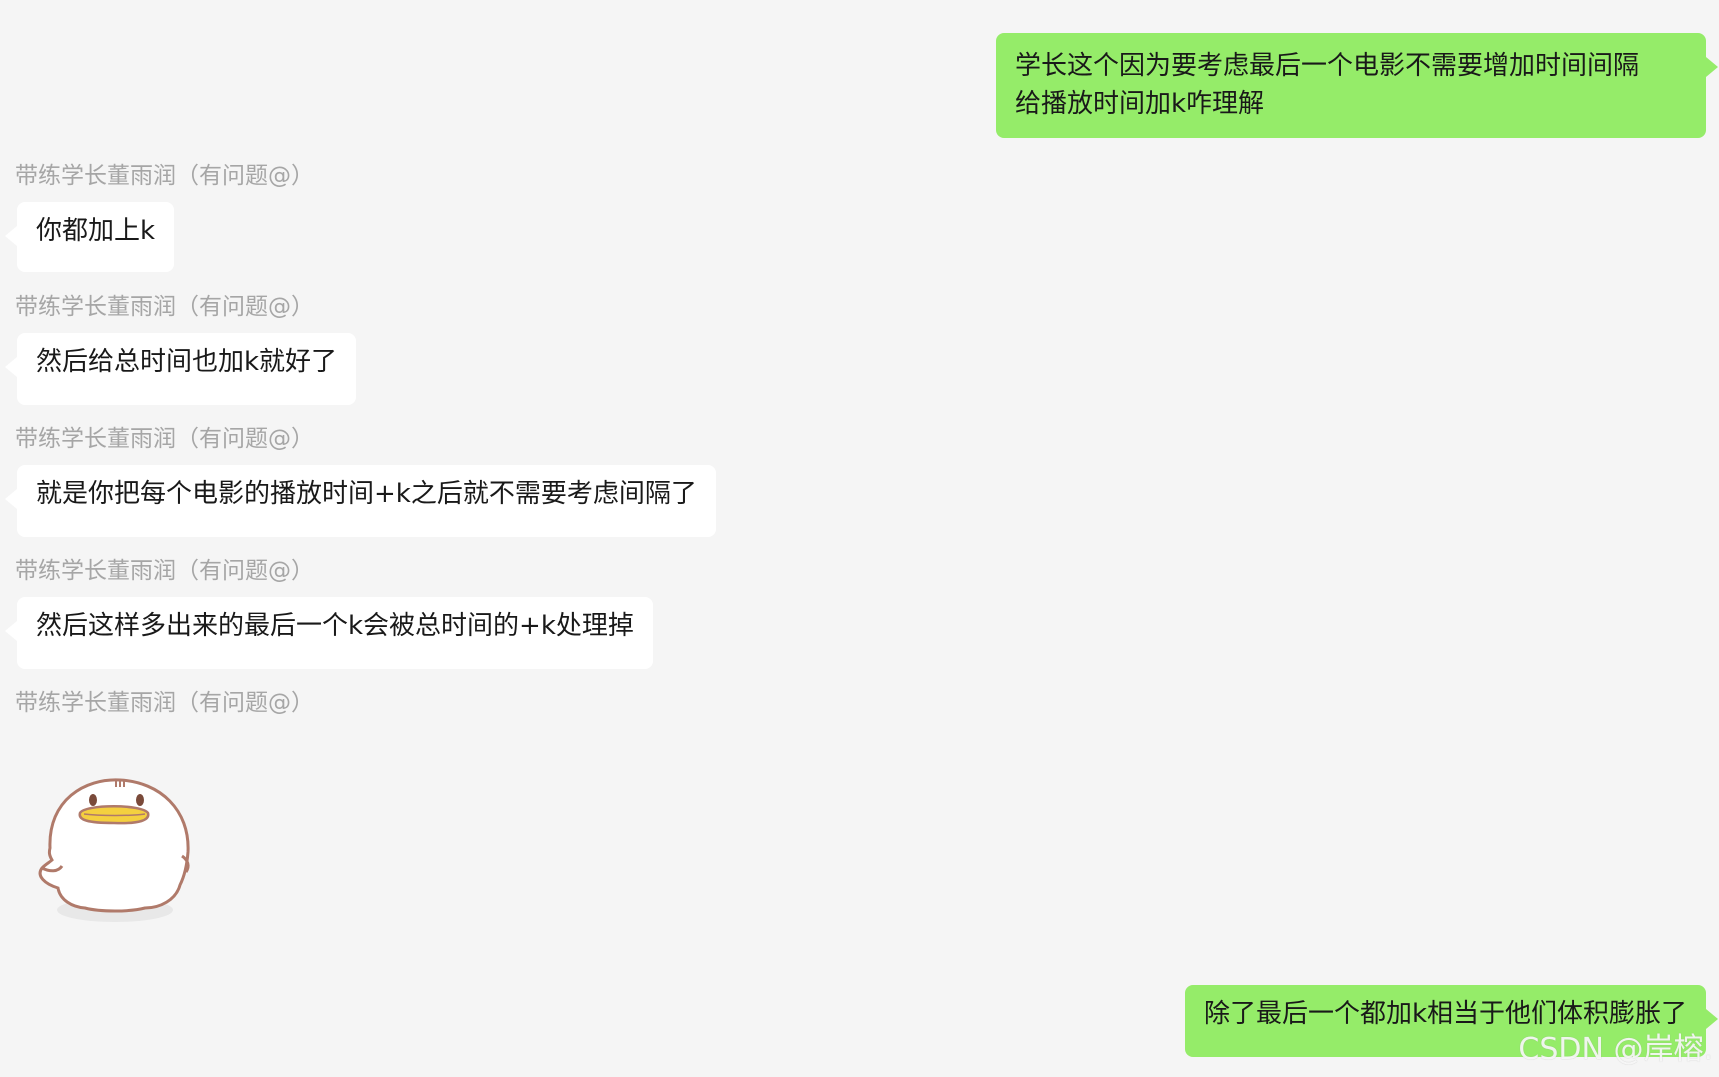 The image size is (1719, 1077). Describe the element at coordinates (360, 501) in the screenshot. I see `incoming-message: 就是你把每个电影的播放时间+k之后就不需要考虑间隔了` at that location.